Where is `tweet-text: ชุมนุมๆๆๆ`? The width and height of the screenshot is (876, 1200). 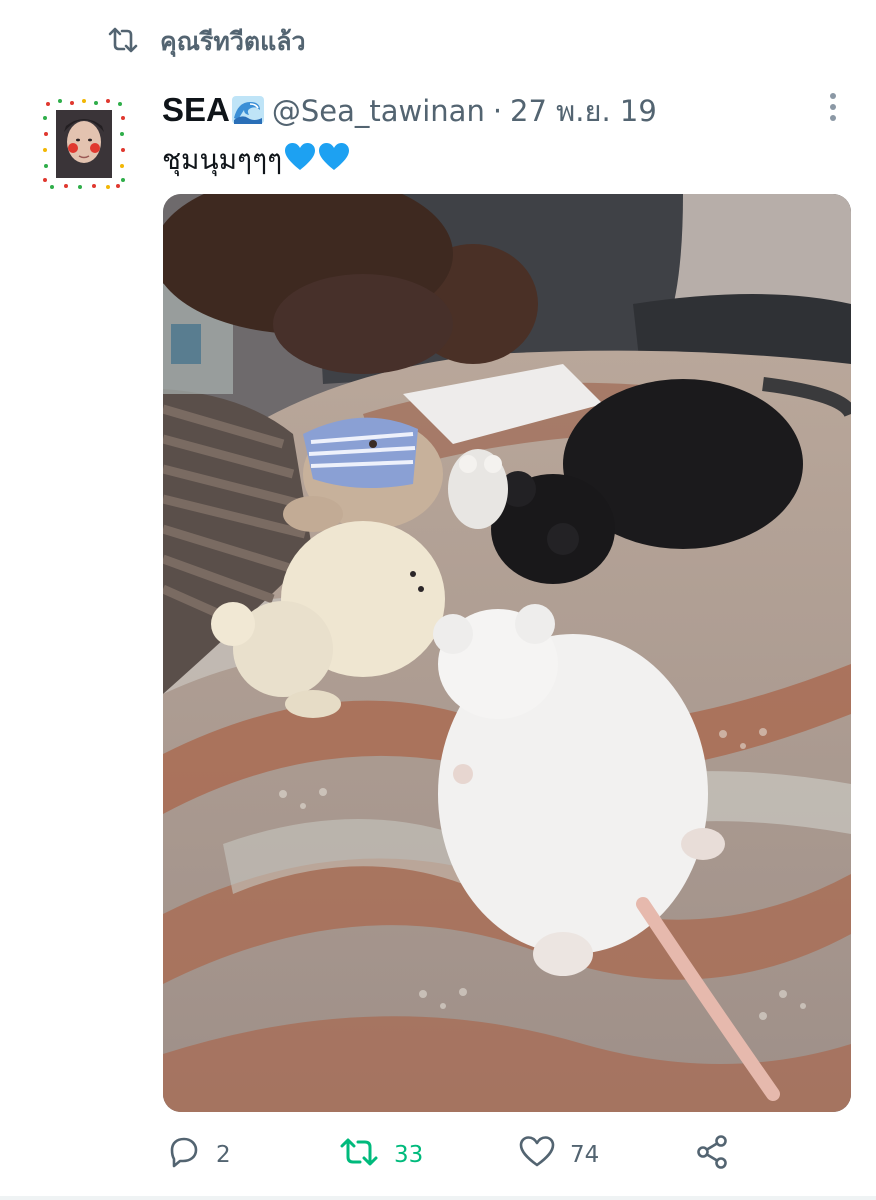 tweet-text: ชุมนุมๆๆๆ is located at coordinates (256, 160).